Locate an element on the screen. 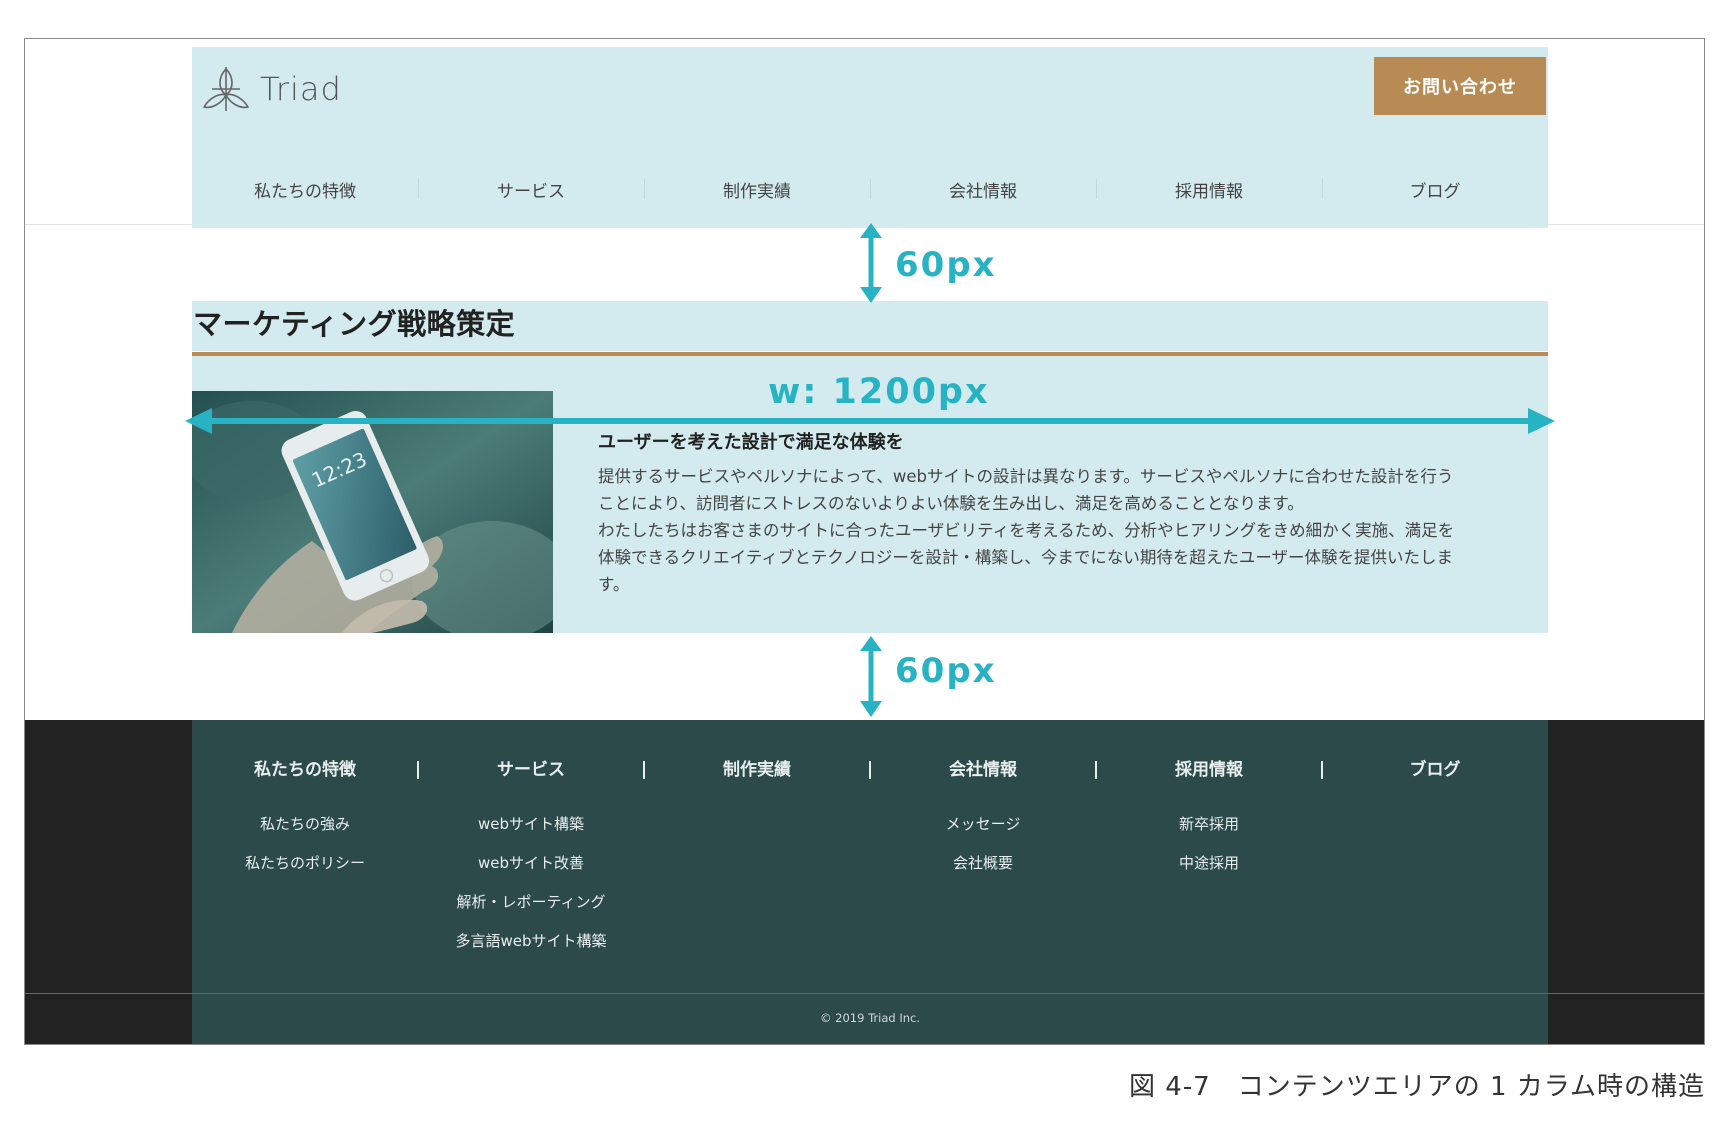  footer-link: webサイト構築 is located at coordinates (531, 824).